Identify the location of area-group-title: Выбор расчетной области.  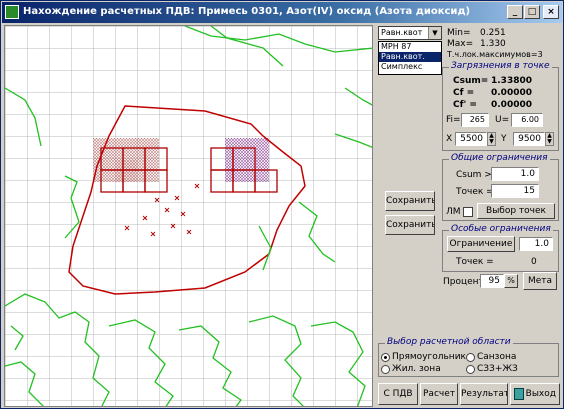
(449, 342).